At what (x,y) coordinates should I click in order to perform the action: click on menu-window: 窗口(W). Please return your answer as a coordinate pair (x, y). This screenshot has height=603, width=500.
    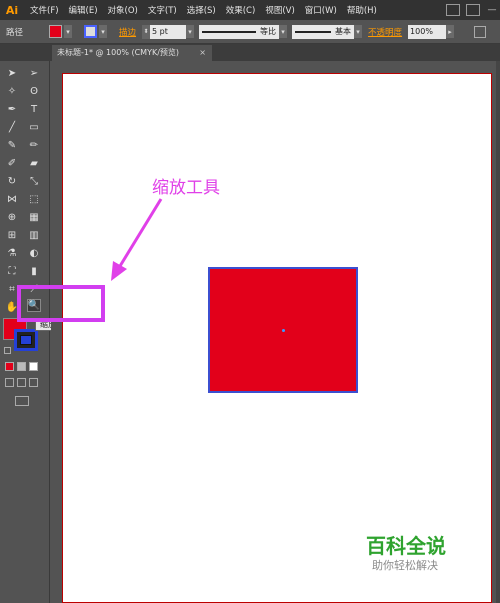
    Looking at the image, I should click on (321, 10).